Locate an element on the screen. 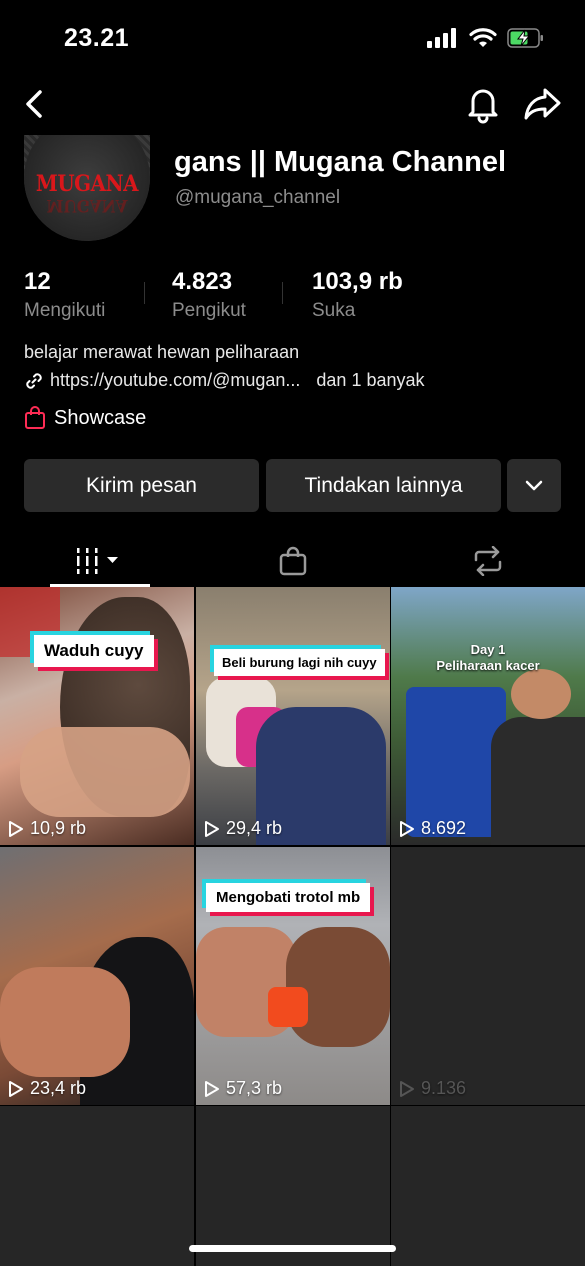  video-thumbnail: Day 1 Peliharaan kacer 8.692 is located at coordinates (488, 716).